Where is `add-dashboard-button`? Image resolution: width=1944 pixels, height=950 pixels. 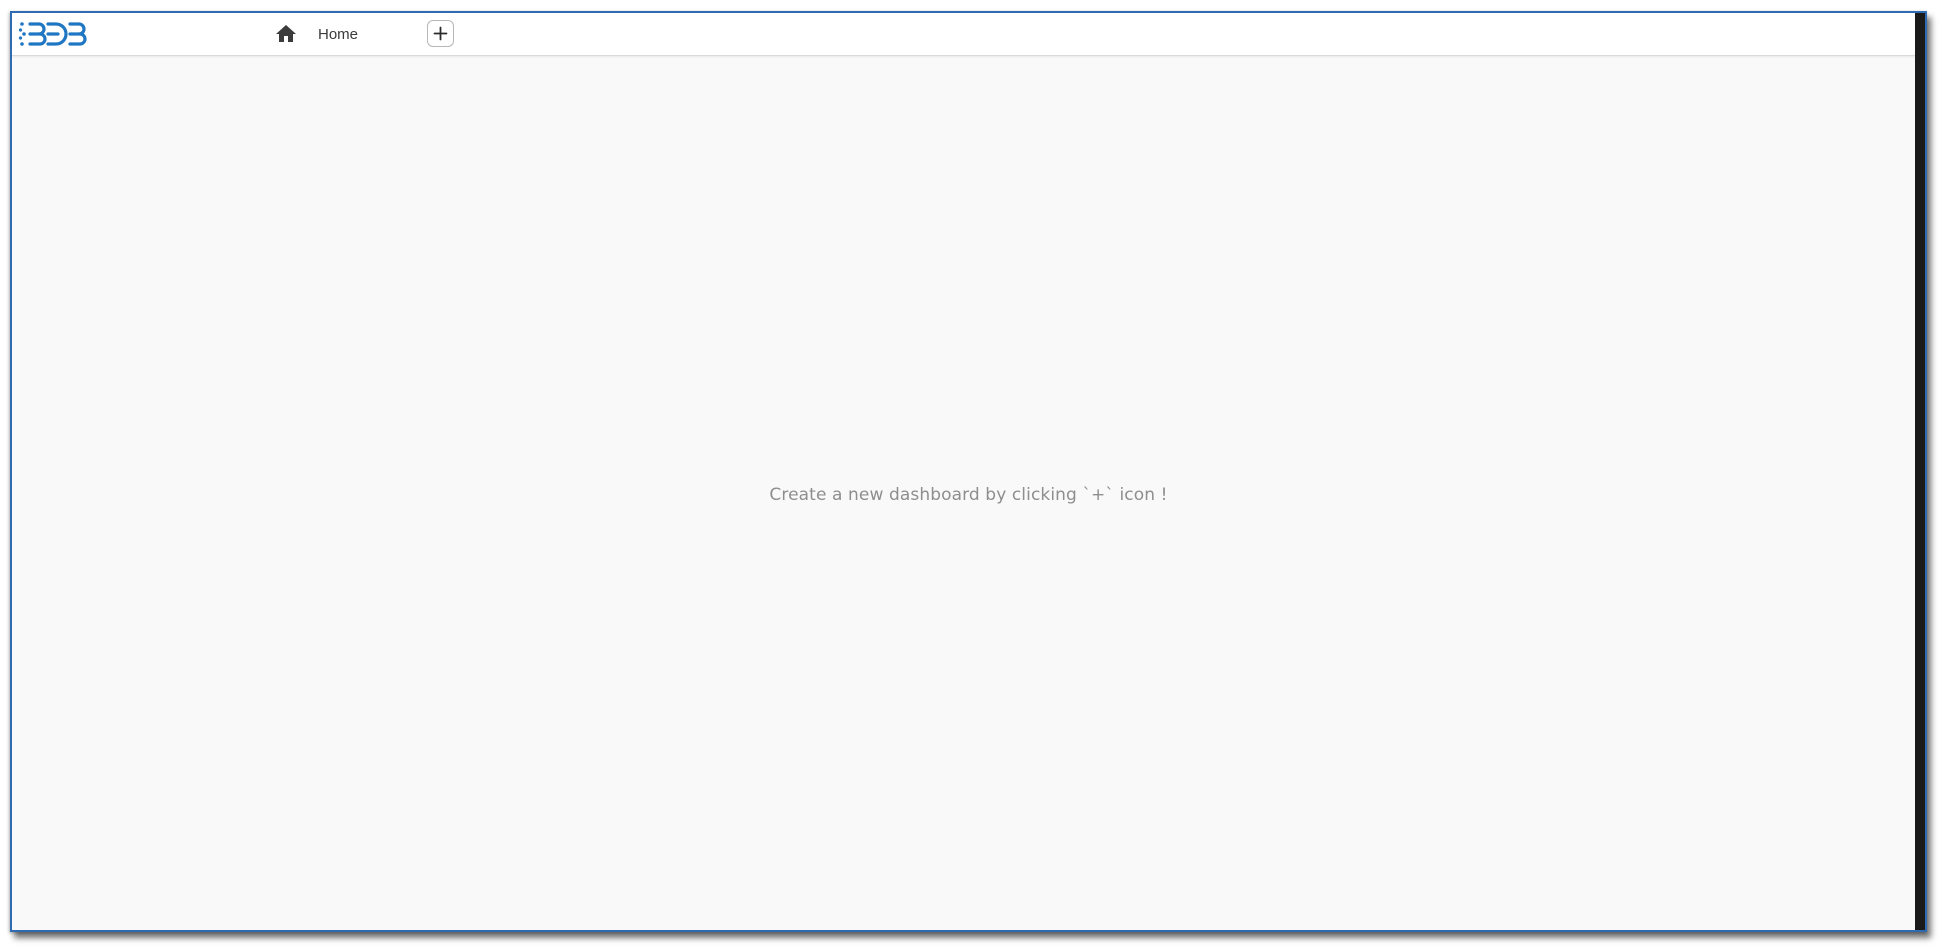 add-dashboard-button is located at coordinates (440, 33).